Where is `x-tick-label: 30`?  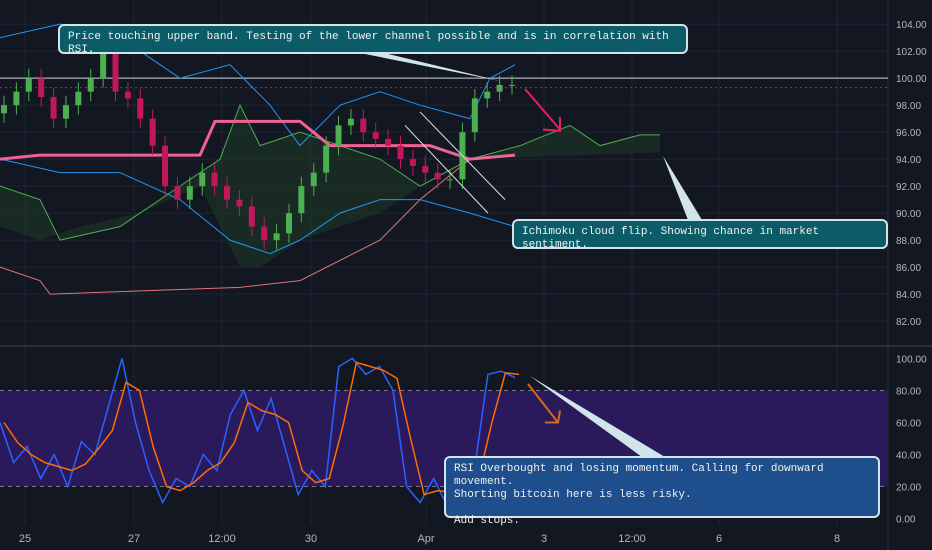
x-tick-label: 30 is located at coordinates (311, 539).